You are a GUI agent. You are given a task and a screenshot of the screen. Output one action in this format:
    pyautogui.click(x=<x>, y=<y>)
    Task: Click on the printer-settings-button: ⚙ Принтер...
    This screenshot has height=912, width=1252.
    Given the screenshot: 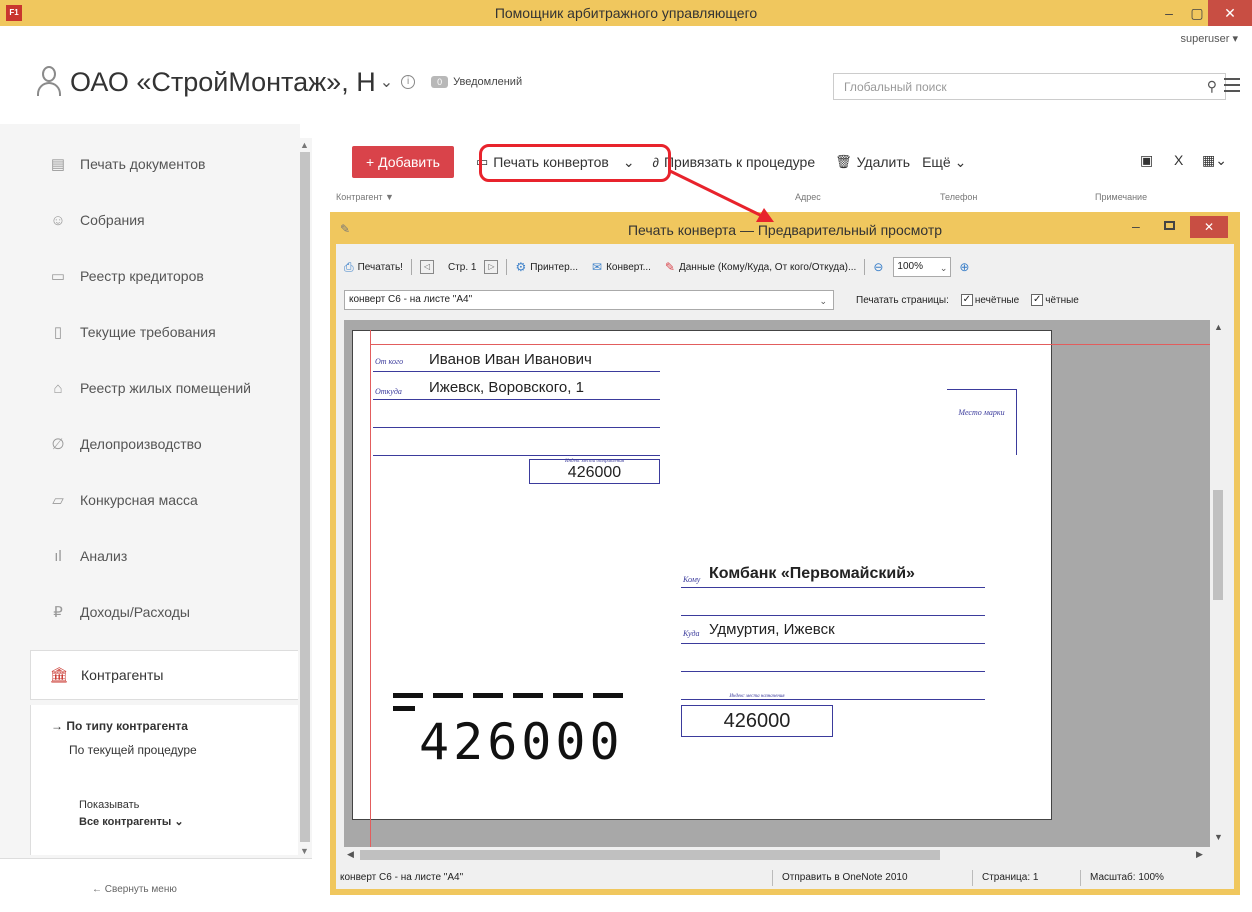 What is the action you would take?
    pyautogui.click(x=546, y=267)
    